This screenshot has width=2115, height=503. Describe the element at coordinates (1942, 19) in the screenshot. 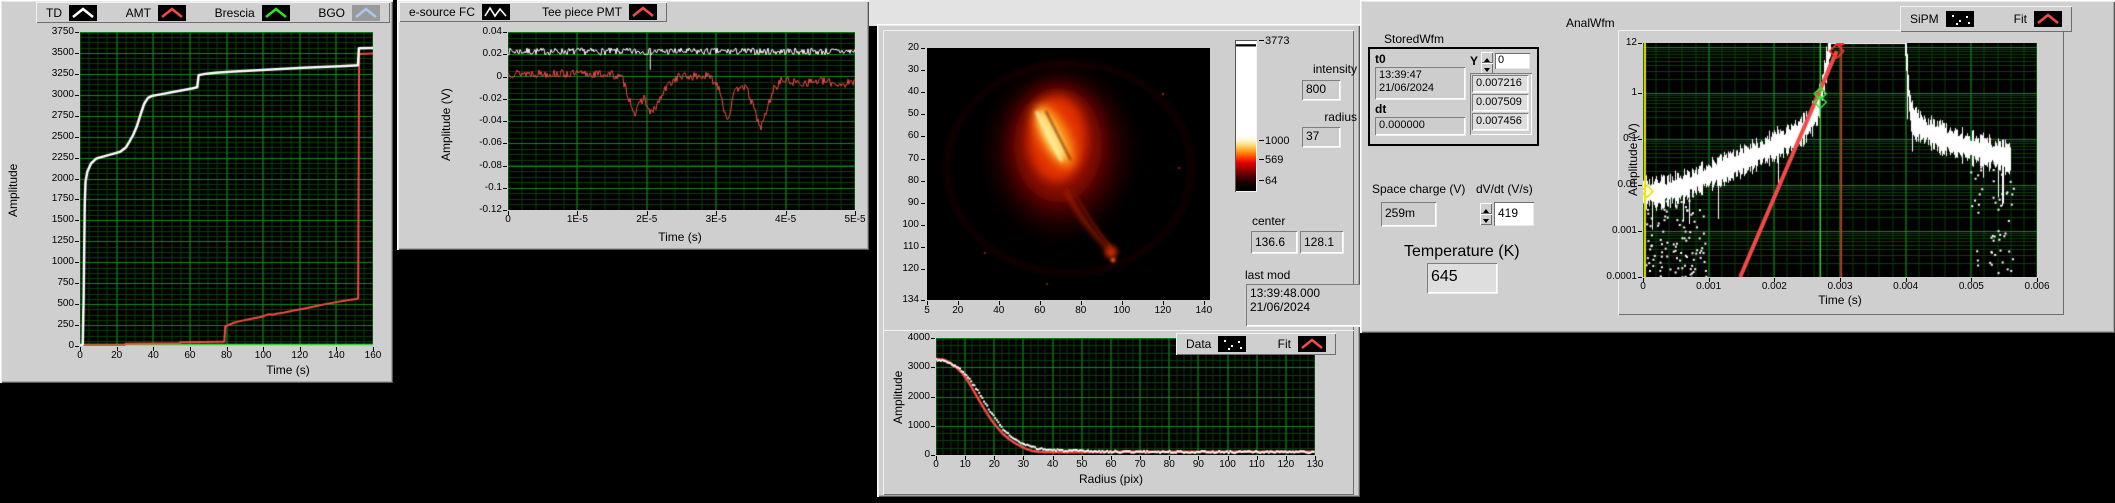

I see `legend-item-sipm: SiPM` at that location.